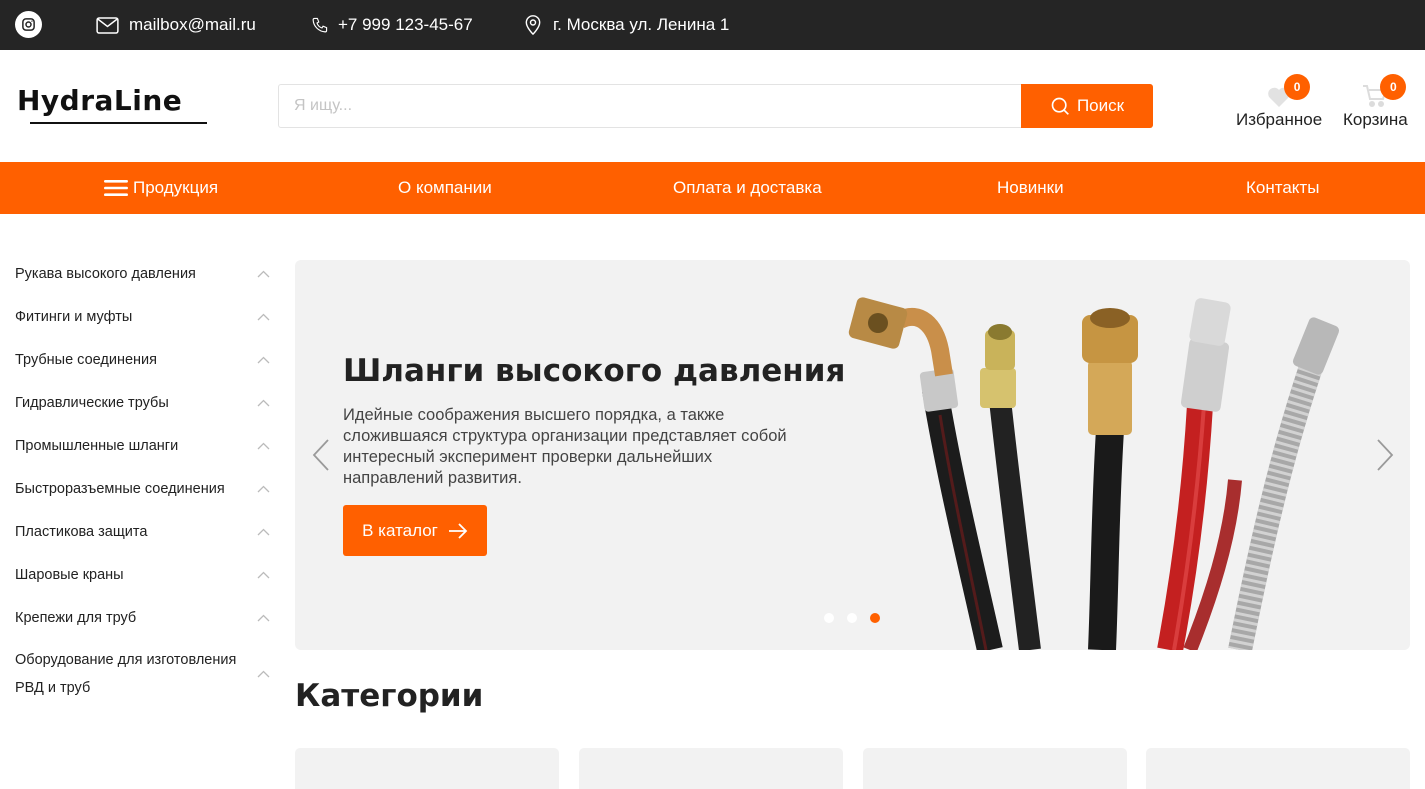 This screenshot has width=1425, height=789. What do you see at coordinates (97, 445) in the screenshot?
I see `sidebar-category-label: Промышленные шланги` at bounding box center [97, 445].